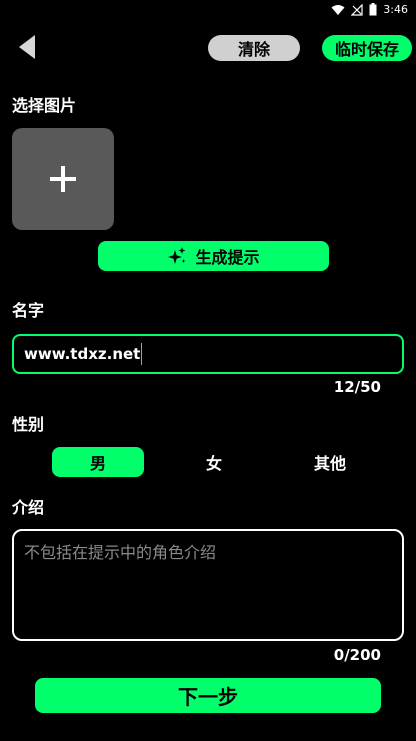 This screenshot has height=741, width=416. Describe the element at coordinates (357, 655) in the screenshot. I see `intro-char-counter: 0/200` at that location.